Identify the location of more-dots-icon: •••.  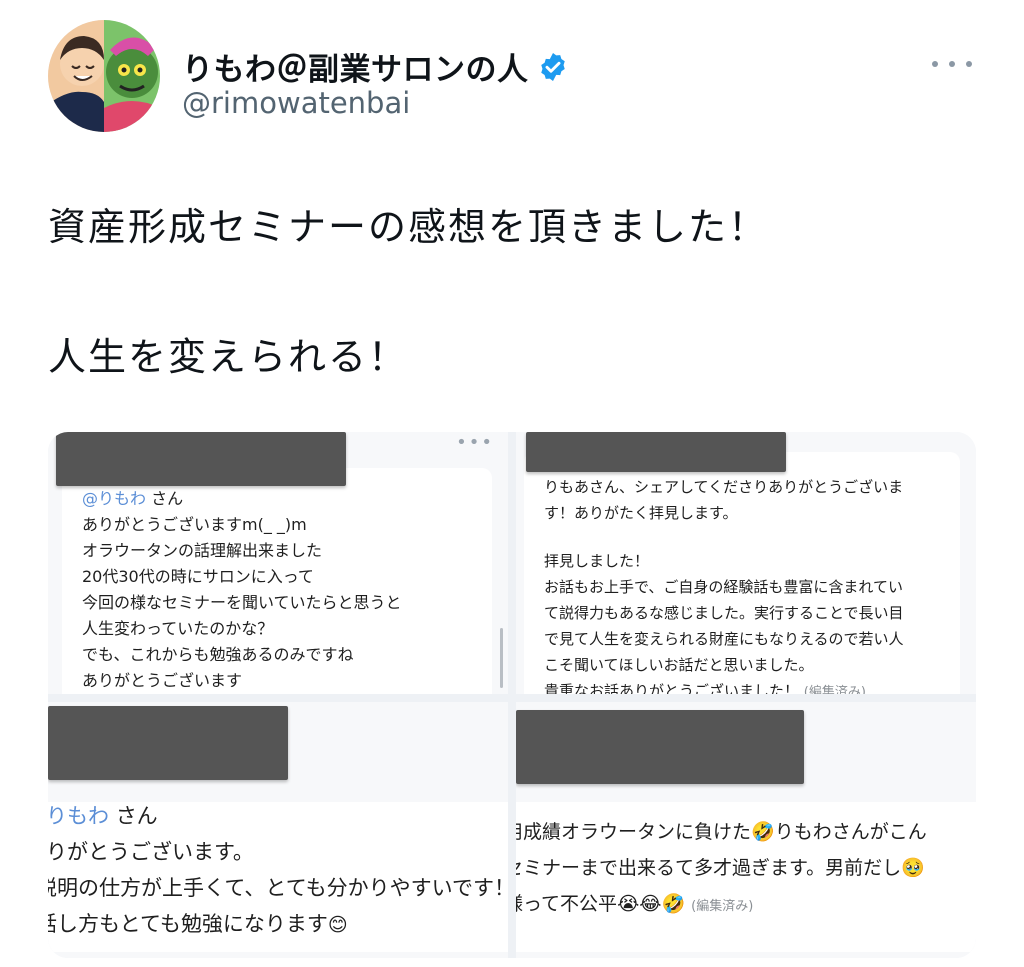
(475, 442).